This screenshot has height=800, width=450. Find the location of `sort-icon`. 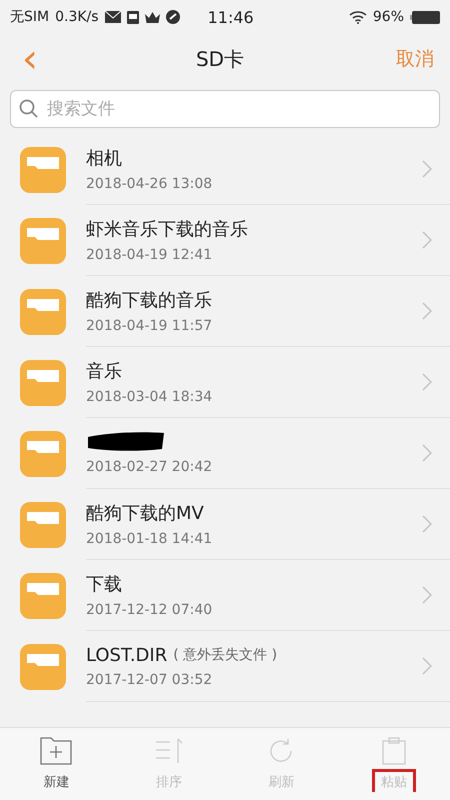

sort-icon is located at coordinates (169, 750).